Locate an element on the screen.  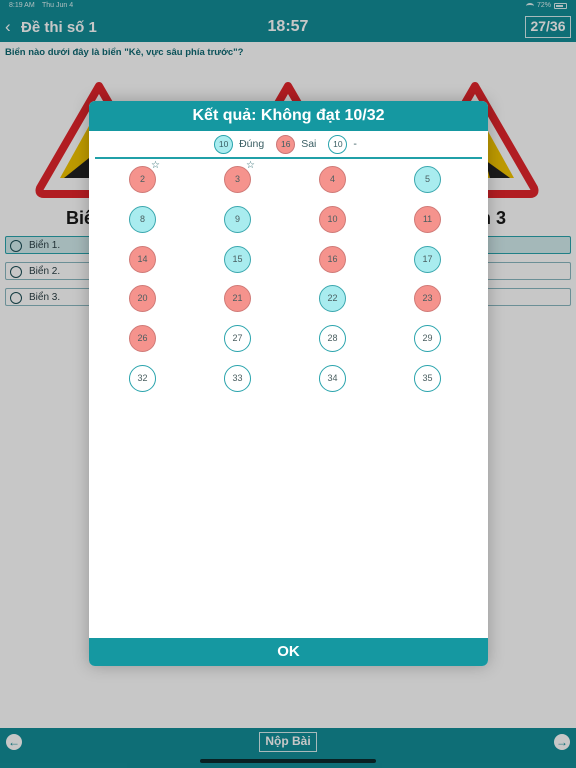
divider is located at coordinates (288, 158).